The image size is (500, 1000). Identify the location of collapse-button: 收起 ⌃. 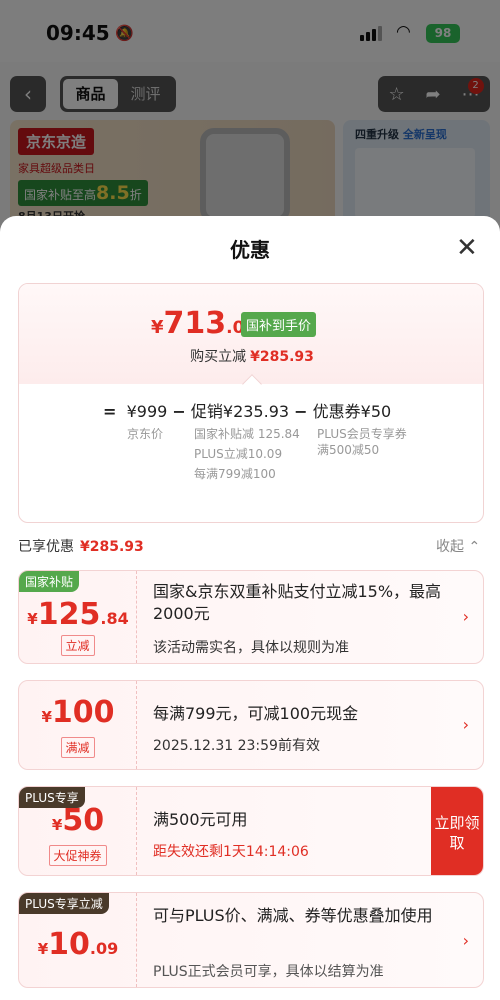
(458, 546).